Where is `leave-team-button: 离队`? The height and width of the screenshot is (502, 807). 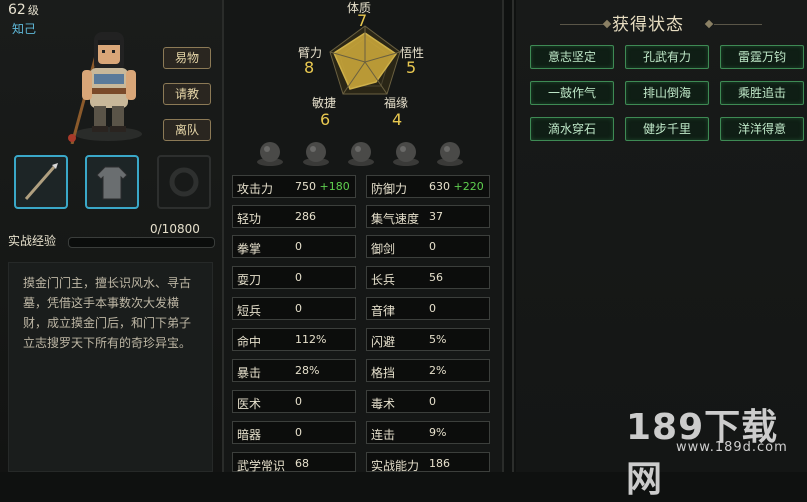 leave-team-button: 离队 is located at coordinates (187, 130).